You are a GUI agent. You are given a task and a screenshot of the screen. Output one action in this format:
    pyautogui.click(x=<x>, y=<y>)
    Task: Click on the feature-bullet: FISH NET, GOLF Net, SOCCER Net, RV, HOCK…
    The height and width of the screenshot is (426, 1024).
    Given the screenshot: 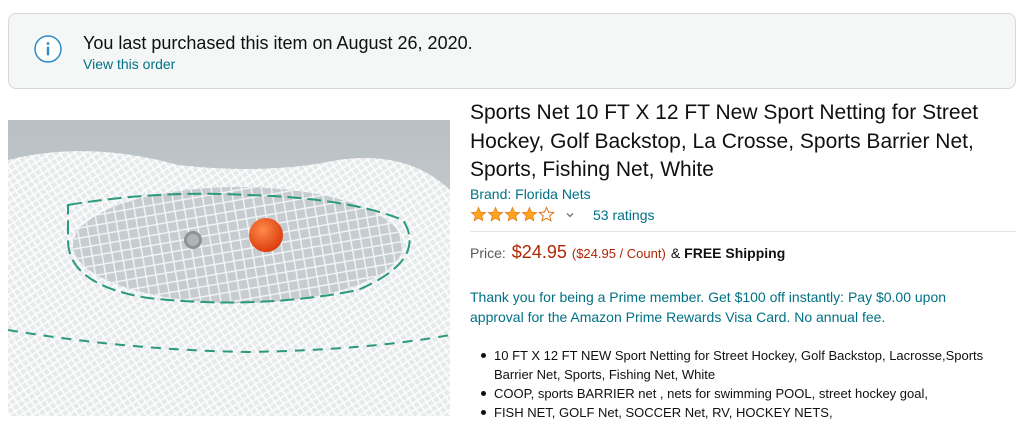 What is the action you would take?
    pyautogui.click(x=743, y=412)
    